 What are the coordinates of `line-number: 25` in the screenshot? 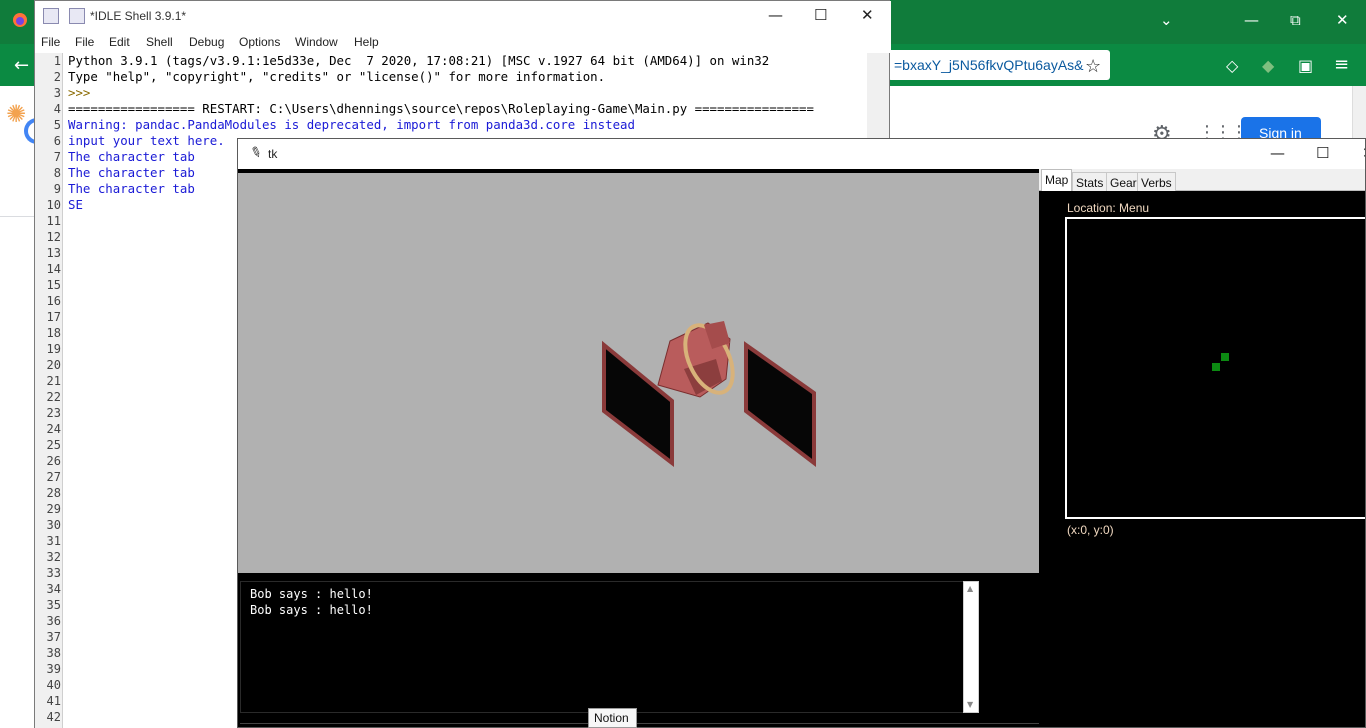 It's located at (53, 445).